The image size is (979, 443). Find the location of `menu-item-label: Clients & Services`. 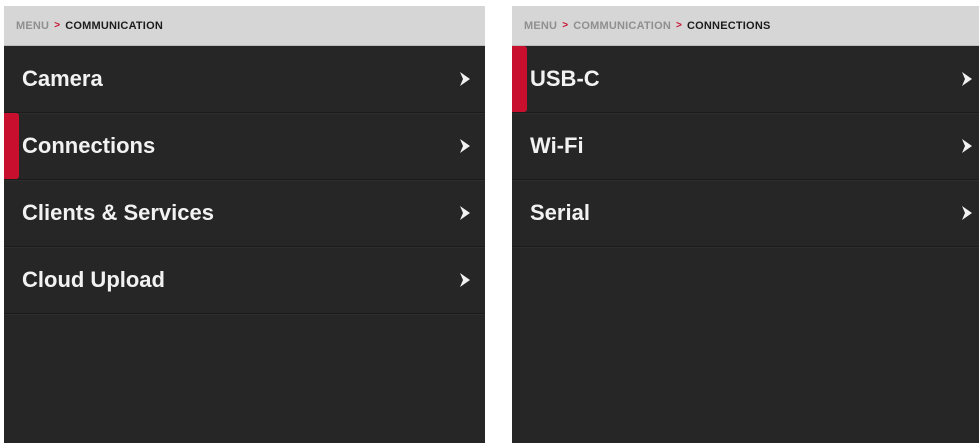

menu-item-label: Clients & Services is located at coordinates (118, 212).